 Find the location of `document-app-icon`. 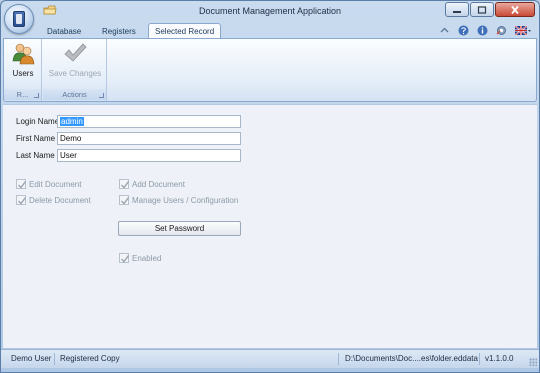

document-app-icon is located at coordinates (19, 19).